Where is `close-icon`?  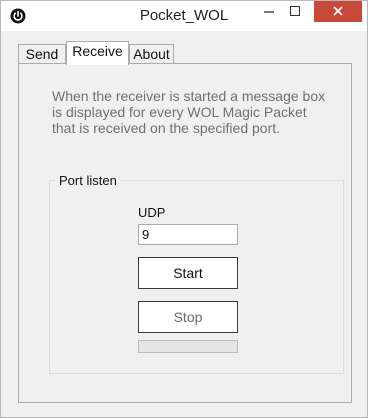
close-icon is located at coordinates (338, 12).